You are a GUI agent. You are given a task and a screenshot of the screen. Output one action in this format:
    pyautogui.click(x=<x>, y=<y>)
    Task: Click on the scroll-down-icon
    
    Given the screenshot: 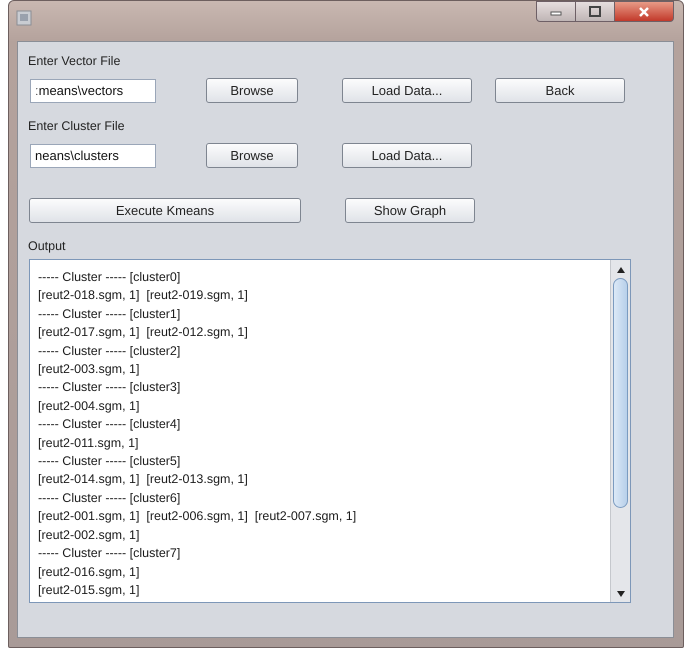 What is the action you would take?
    pyautogui.click(x=621, y=594)
    